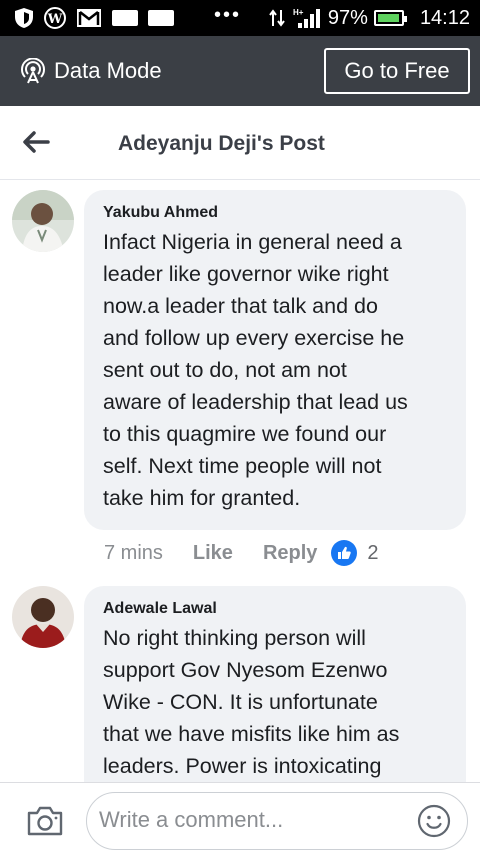 Image resolution: width=480 pixels, height=854 pixels. I want to click on svg-text: W, so click(55, 19).